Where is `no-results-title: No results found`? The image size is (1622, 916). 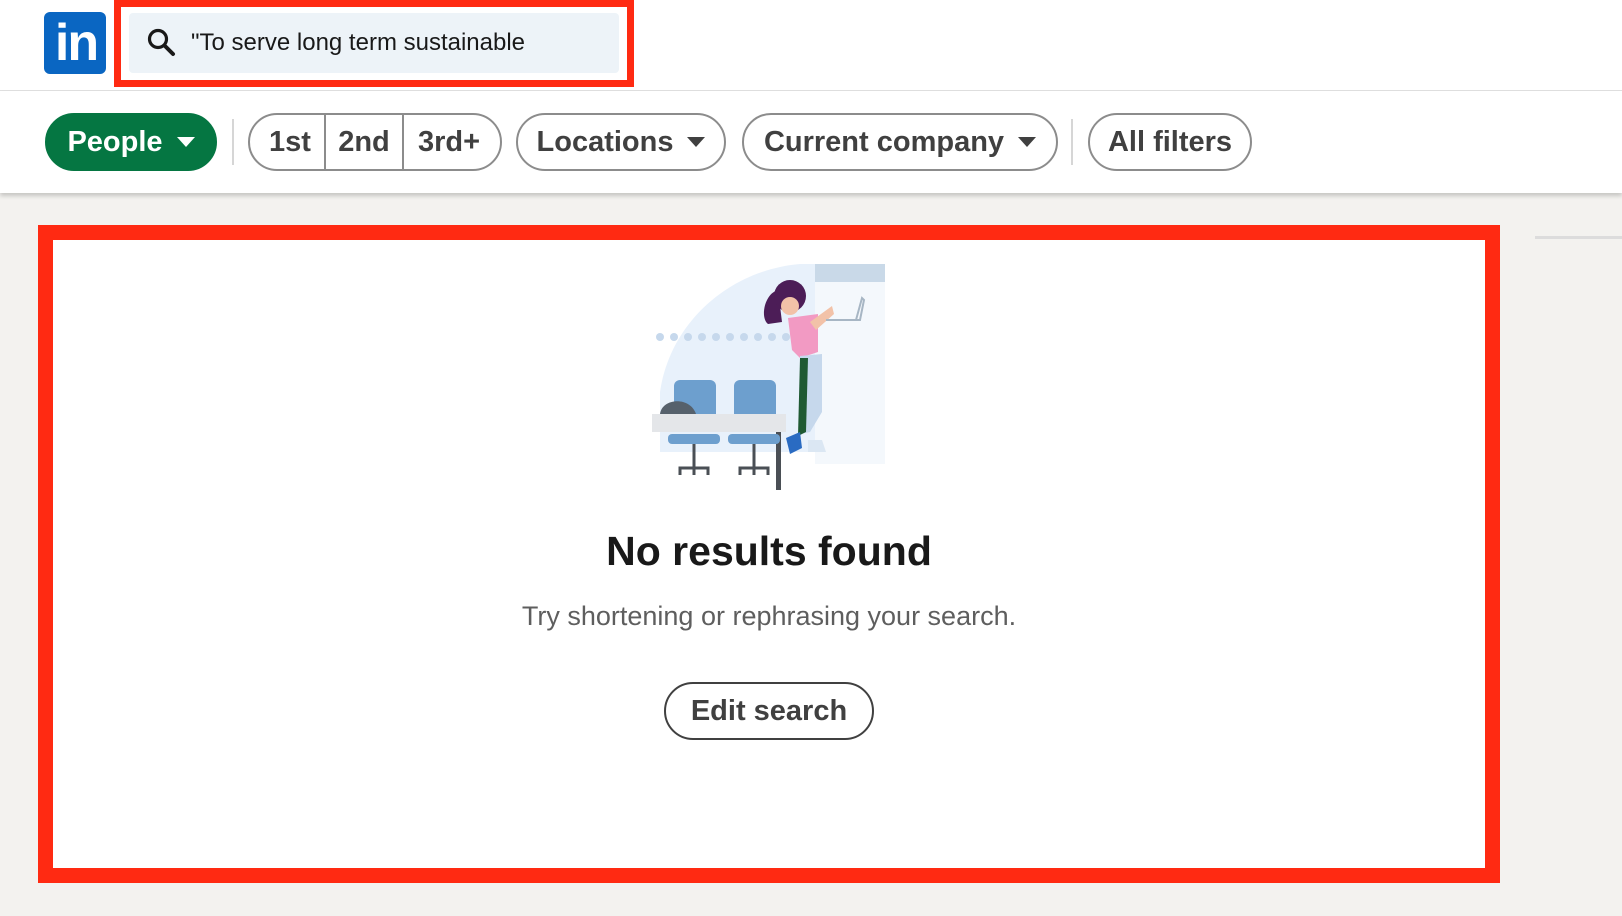 no-results-title: No results found is located at coordinates (769, 551).